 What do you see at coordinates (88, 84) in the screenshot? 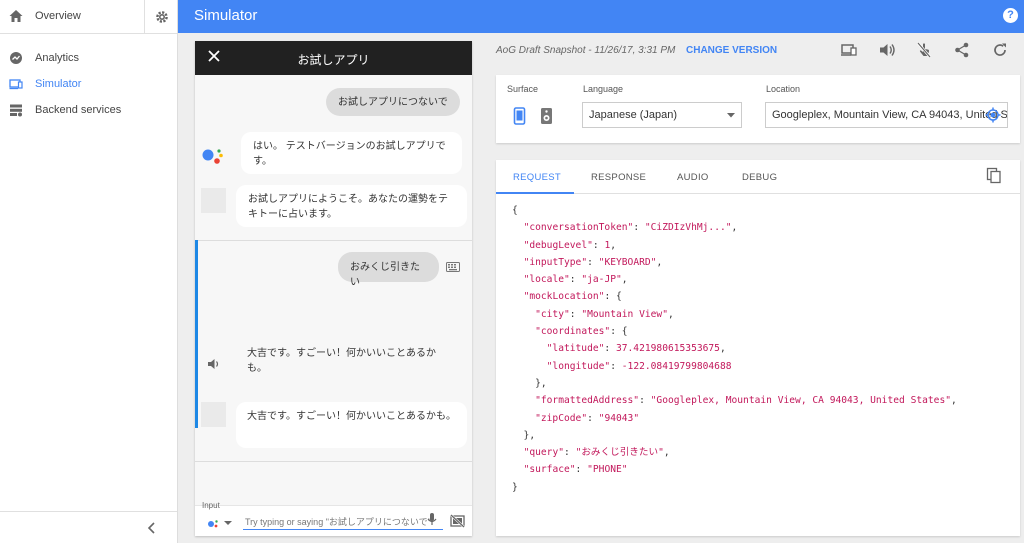
I see `sidebar-item-simulator: Simulator` at bounding box center [88, 84].